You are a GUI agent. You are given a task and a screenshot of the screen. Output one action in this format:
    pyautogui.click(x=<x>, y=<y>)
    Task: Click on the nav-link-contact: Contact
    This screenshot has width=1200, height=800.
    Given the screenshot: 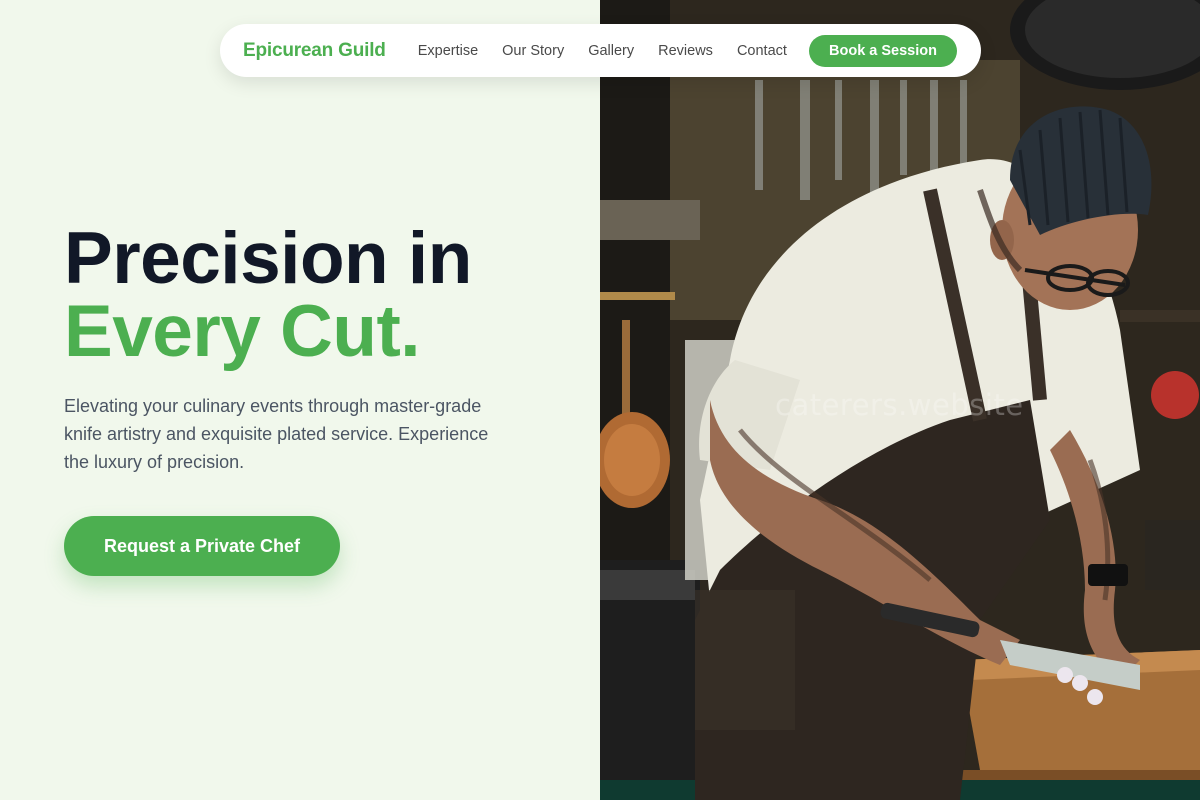 What is the action you would take?
    pyautogui.click(x=762, y=51)
    